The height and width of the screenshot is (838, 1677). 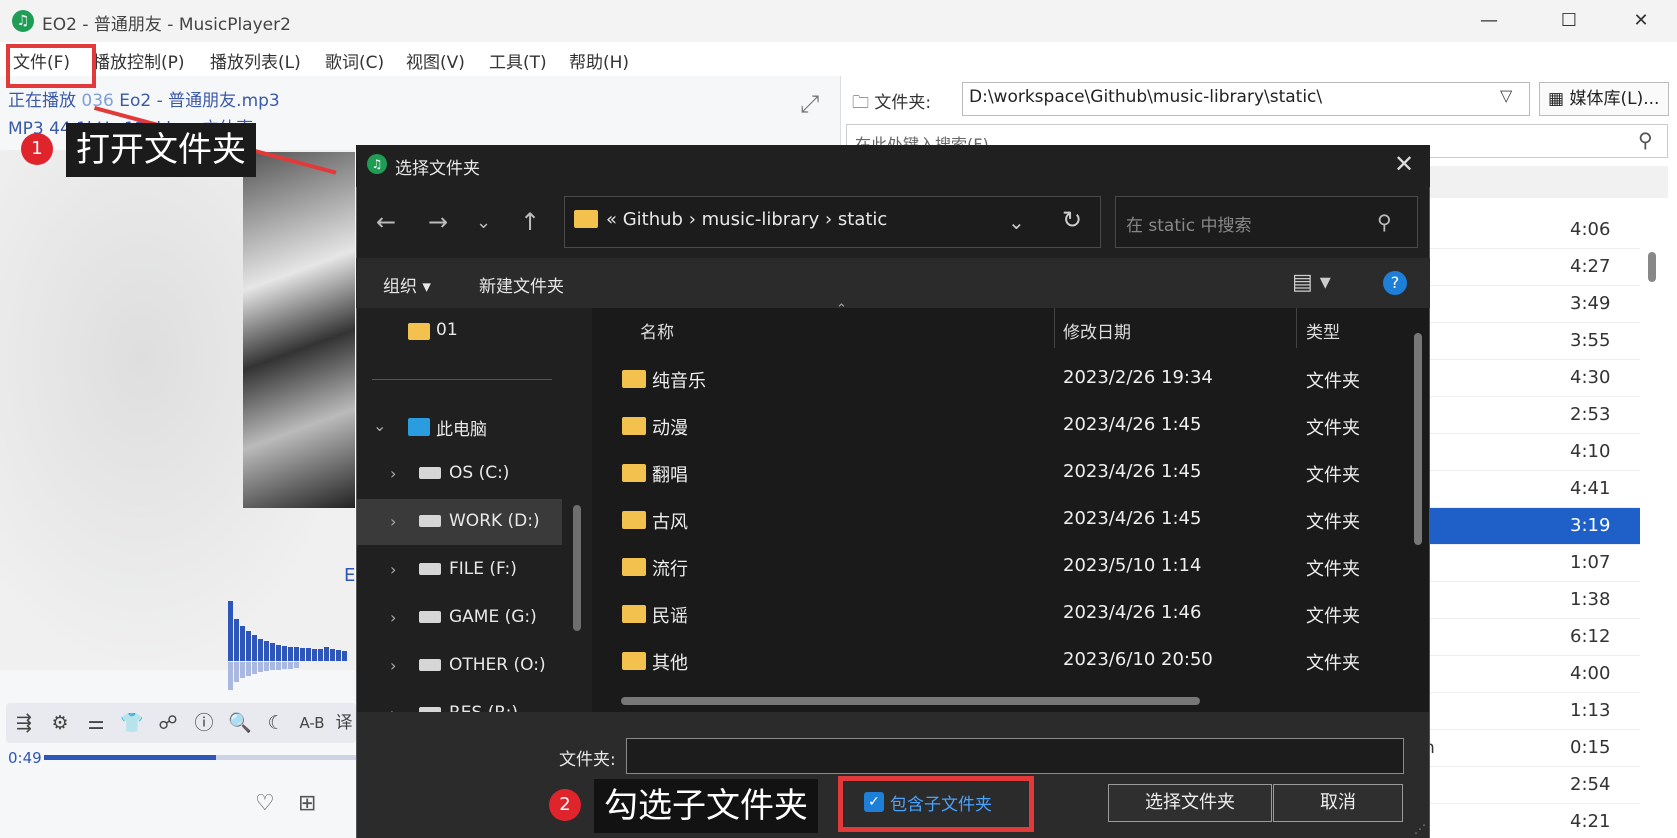 What do you see at coordinates (670, 616) in the screenshot?
I see `file-name: 民谣` at bounding box center [670, 616].